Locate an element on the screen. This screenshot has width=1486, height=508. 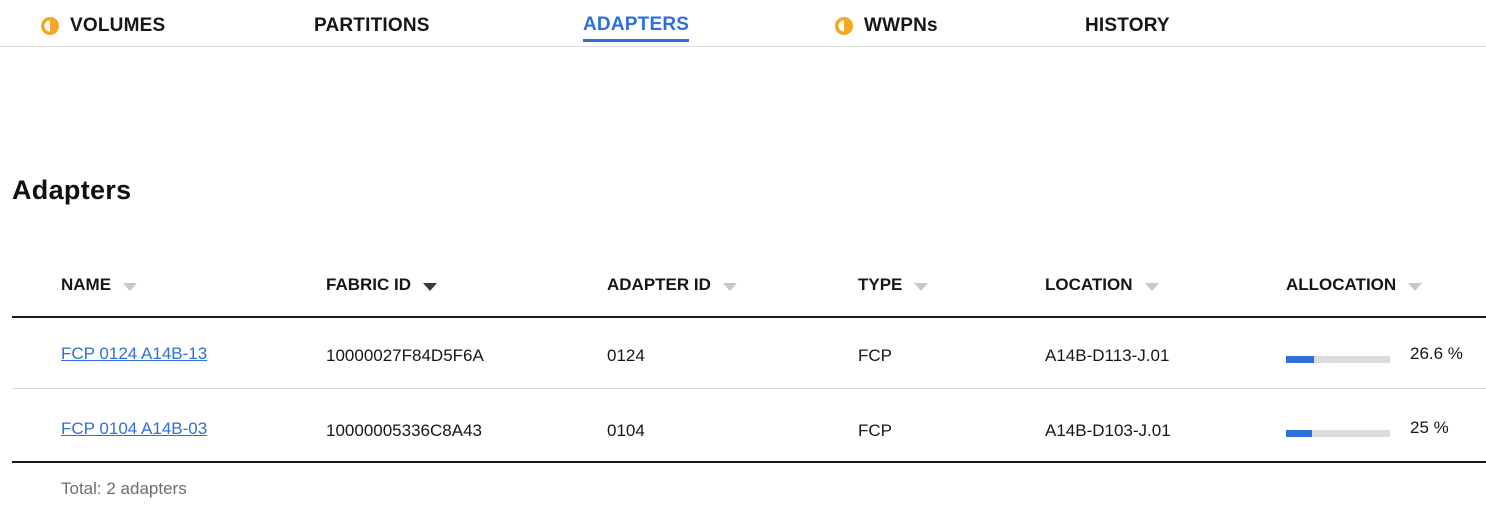
tab-label: WWPNs is located at coordinates (901, 25).